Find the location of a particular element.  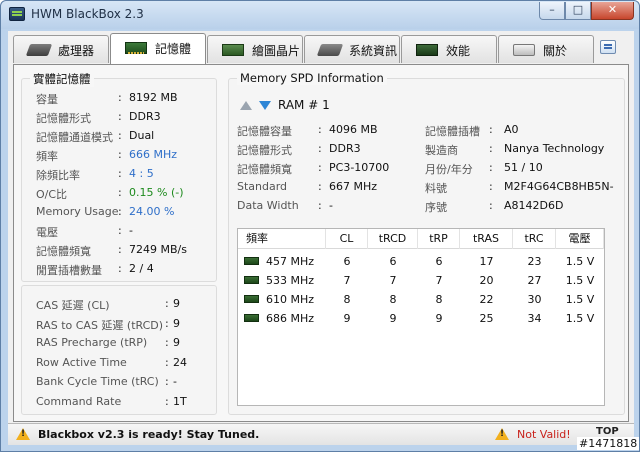

table-row: 686 MHz 9 9 9 25 34 1.5 V is located at coordinates (421, 318).